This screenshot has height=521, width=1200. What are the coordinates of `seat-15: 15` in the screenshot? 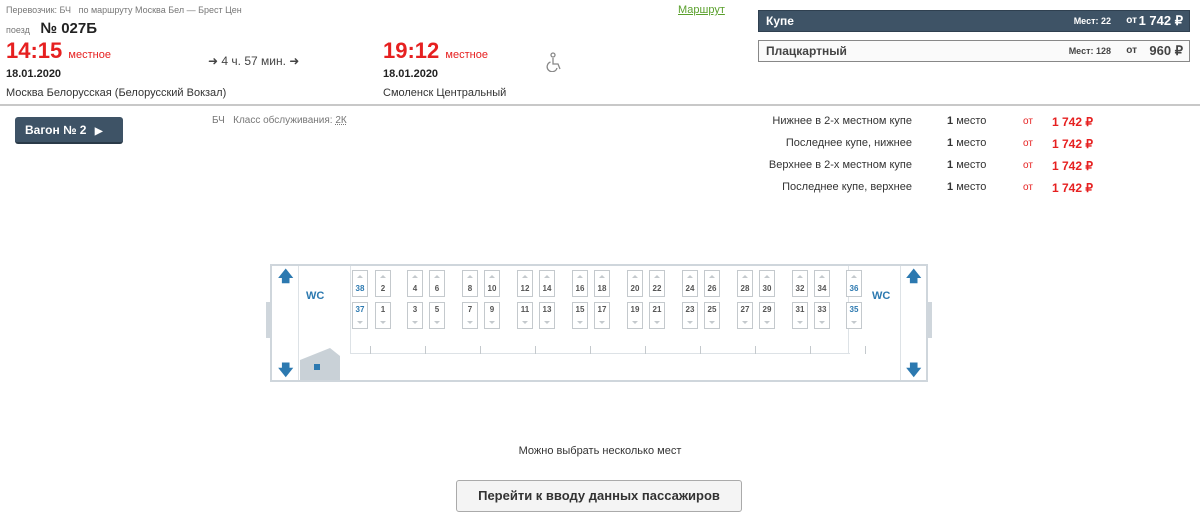 It's located at (580, 315).